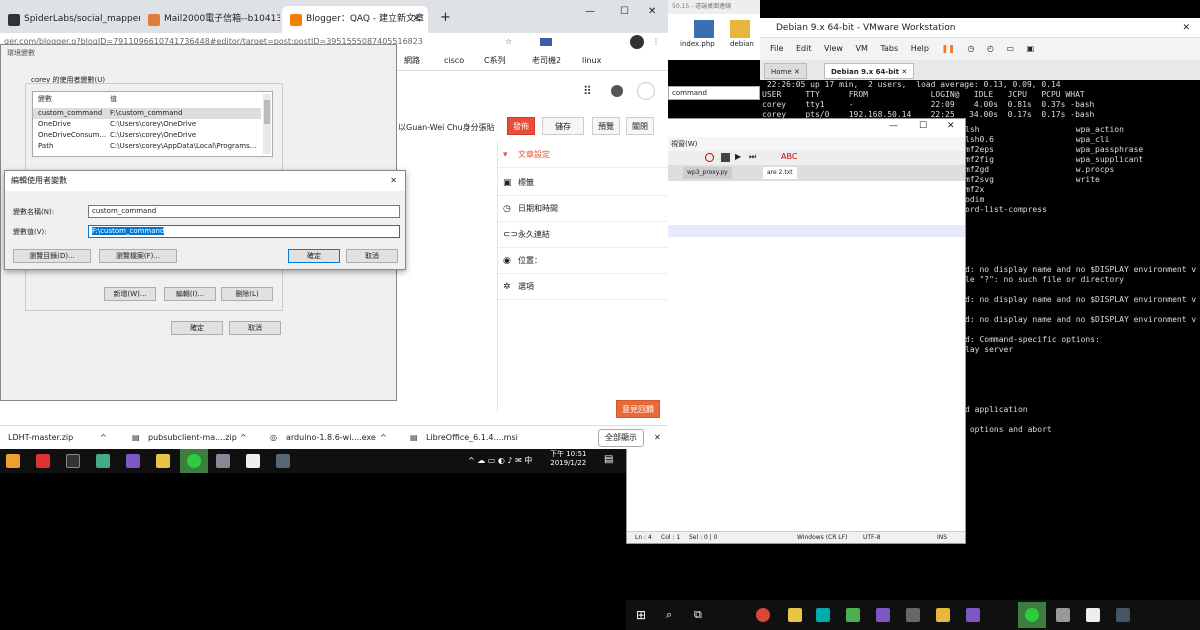 The height and width of the screenshot is (630, 1200). I want to click on menu-edit: Edit, so click(804, 48).